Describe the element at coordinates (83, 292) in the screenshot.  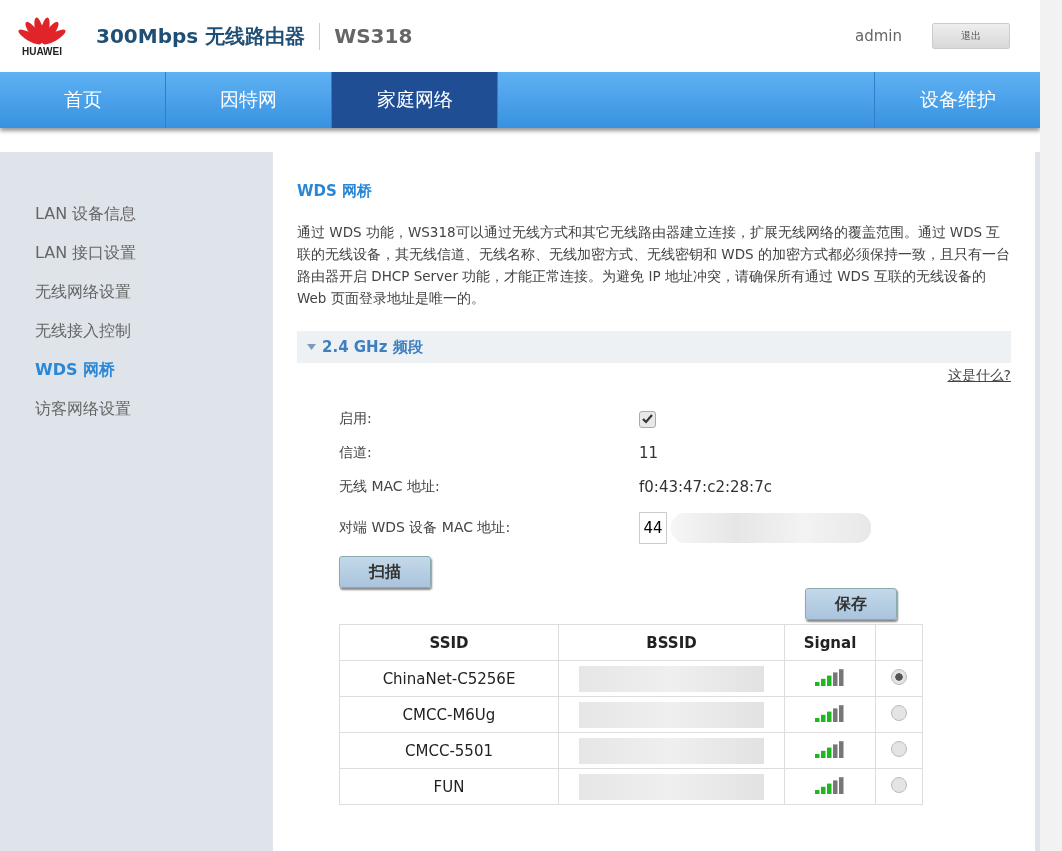
I see `sidebar-item: 无线网络设置` at that location.